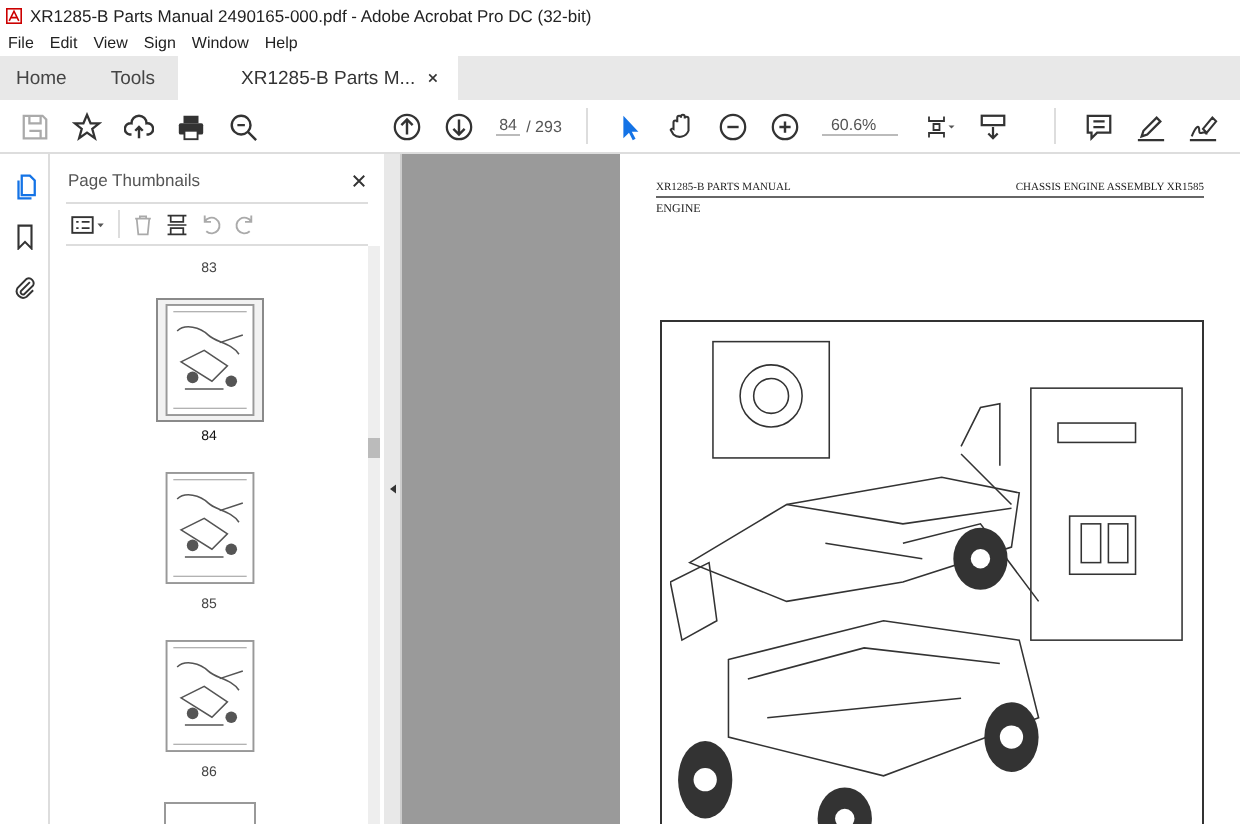  What do you see at coordinates (14, 16) in the screenshot?
I see `pdf-file-icon` at bounding box center [14, 16].